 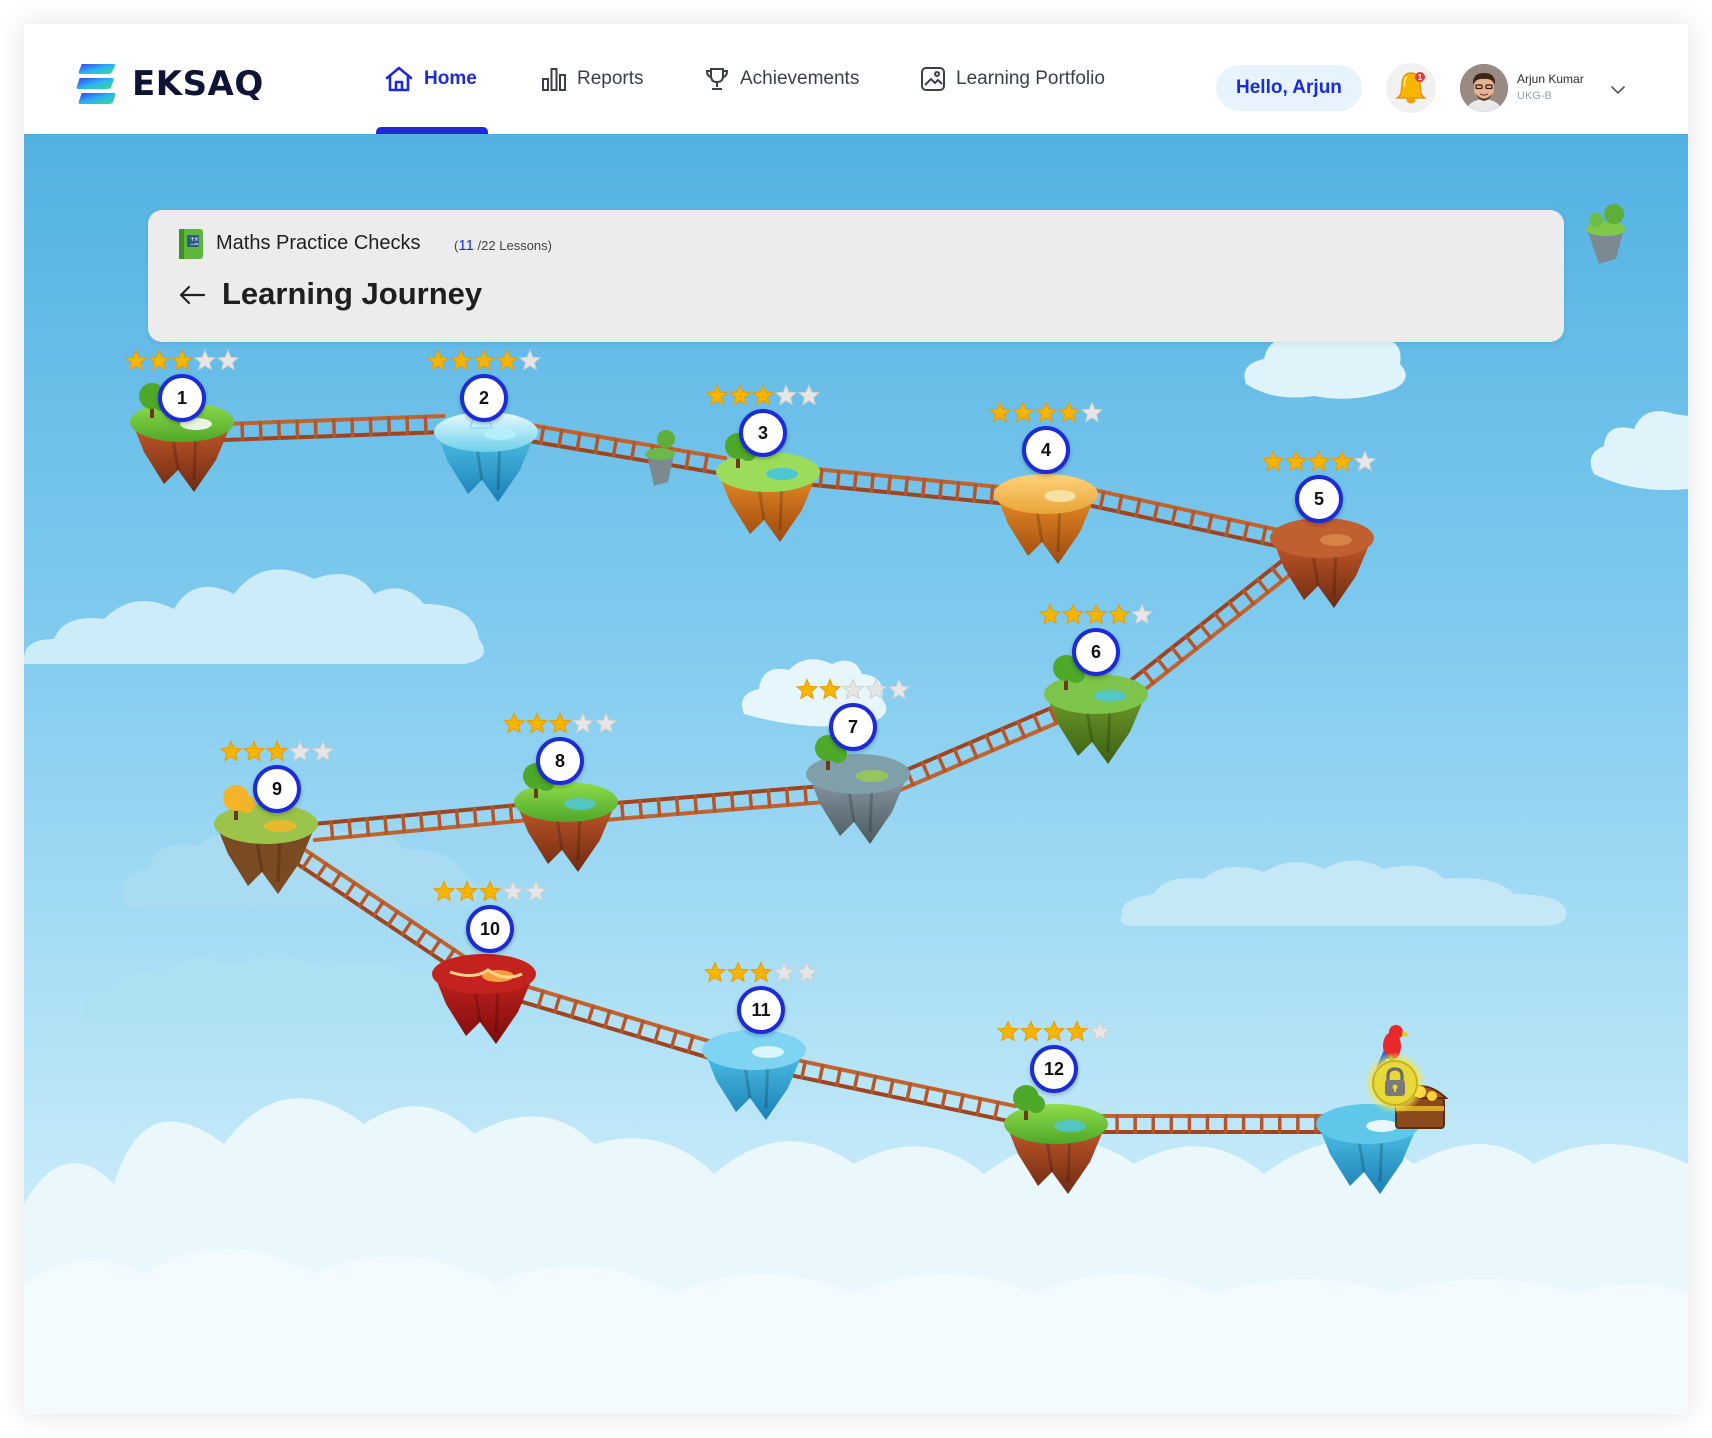 I want to click on level-node-7: 7, so click(x=853, y=727).